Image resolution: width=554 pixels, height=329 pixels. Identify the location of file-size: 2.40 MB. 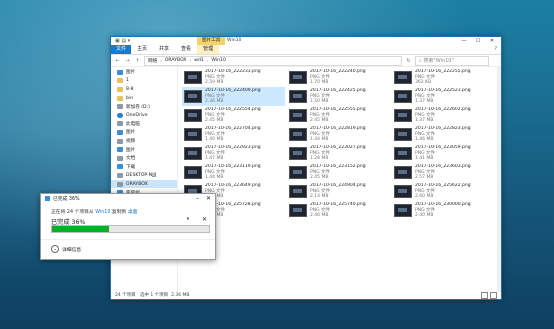
(424, 216).